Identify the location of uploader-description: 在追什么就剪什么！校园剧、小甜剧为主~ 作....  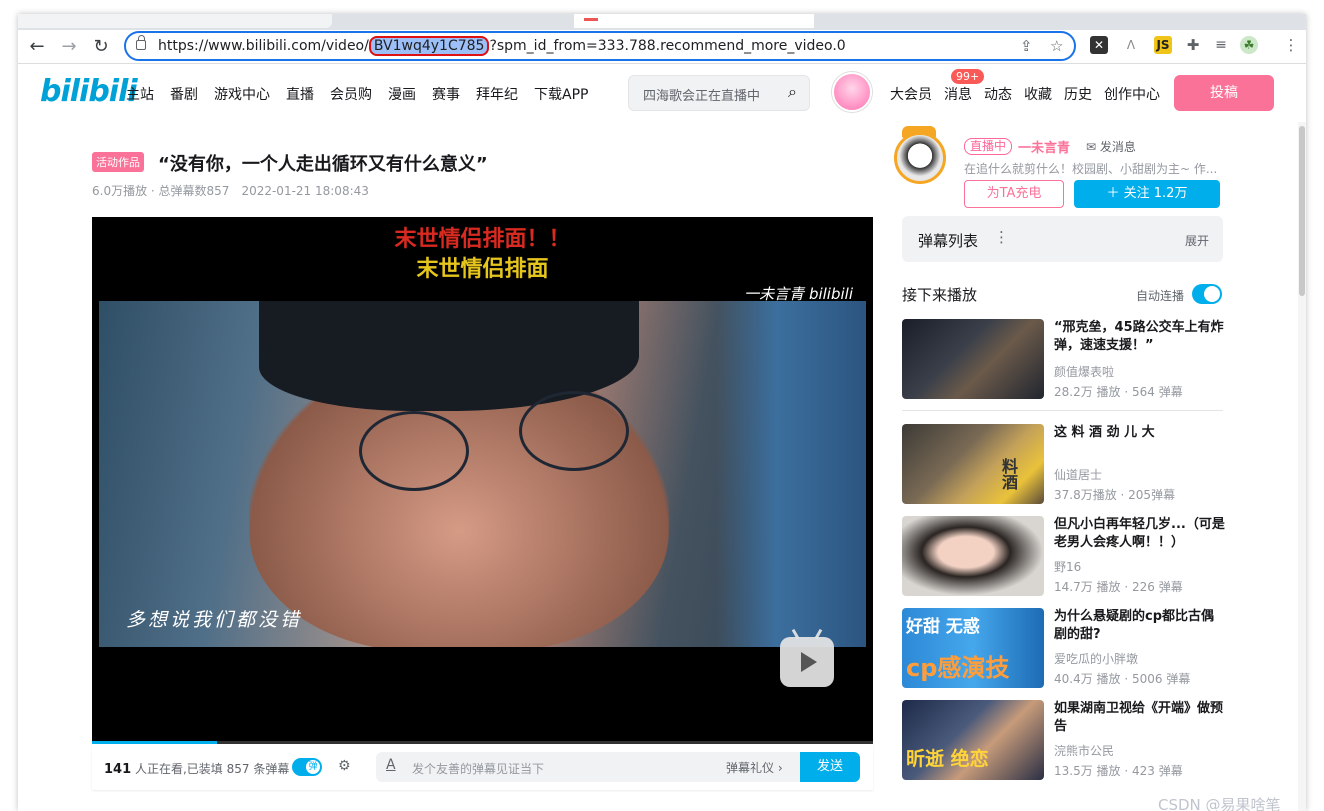
(1091, 169).